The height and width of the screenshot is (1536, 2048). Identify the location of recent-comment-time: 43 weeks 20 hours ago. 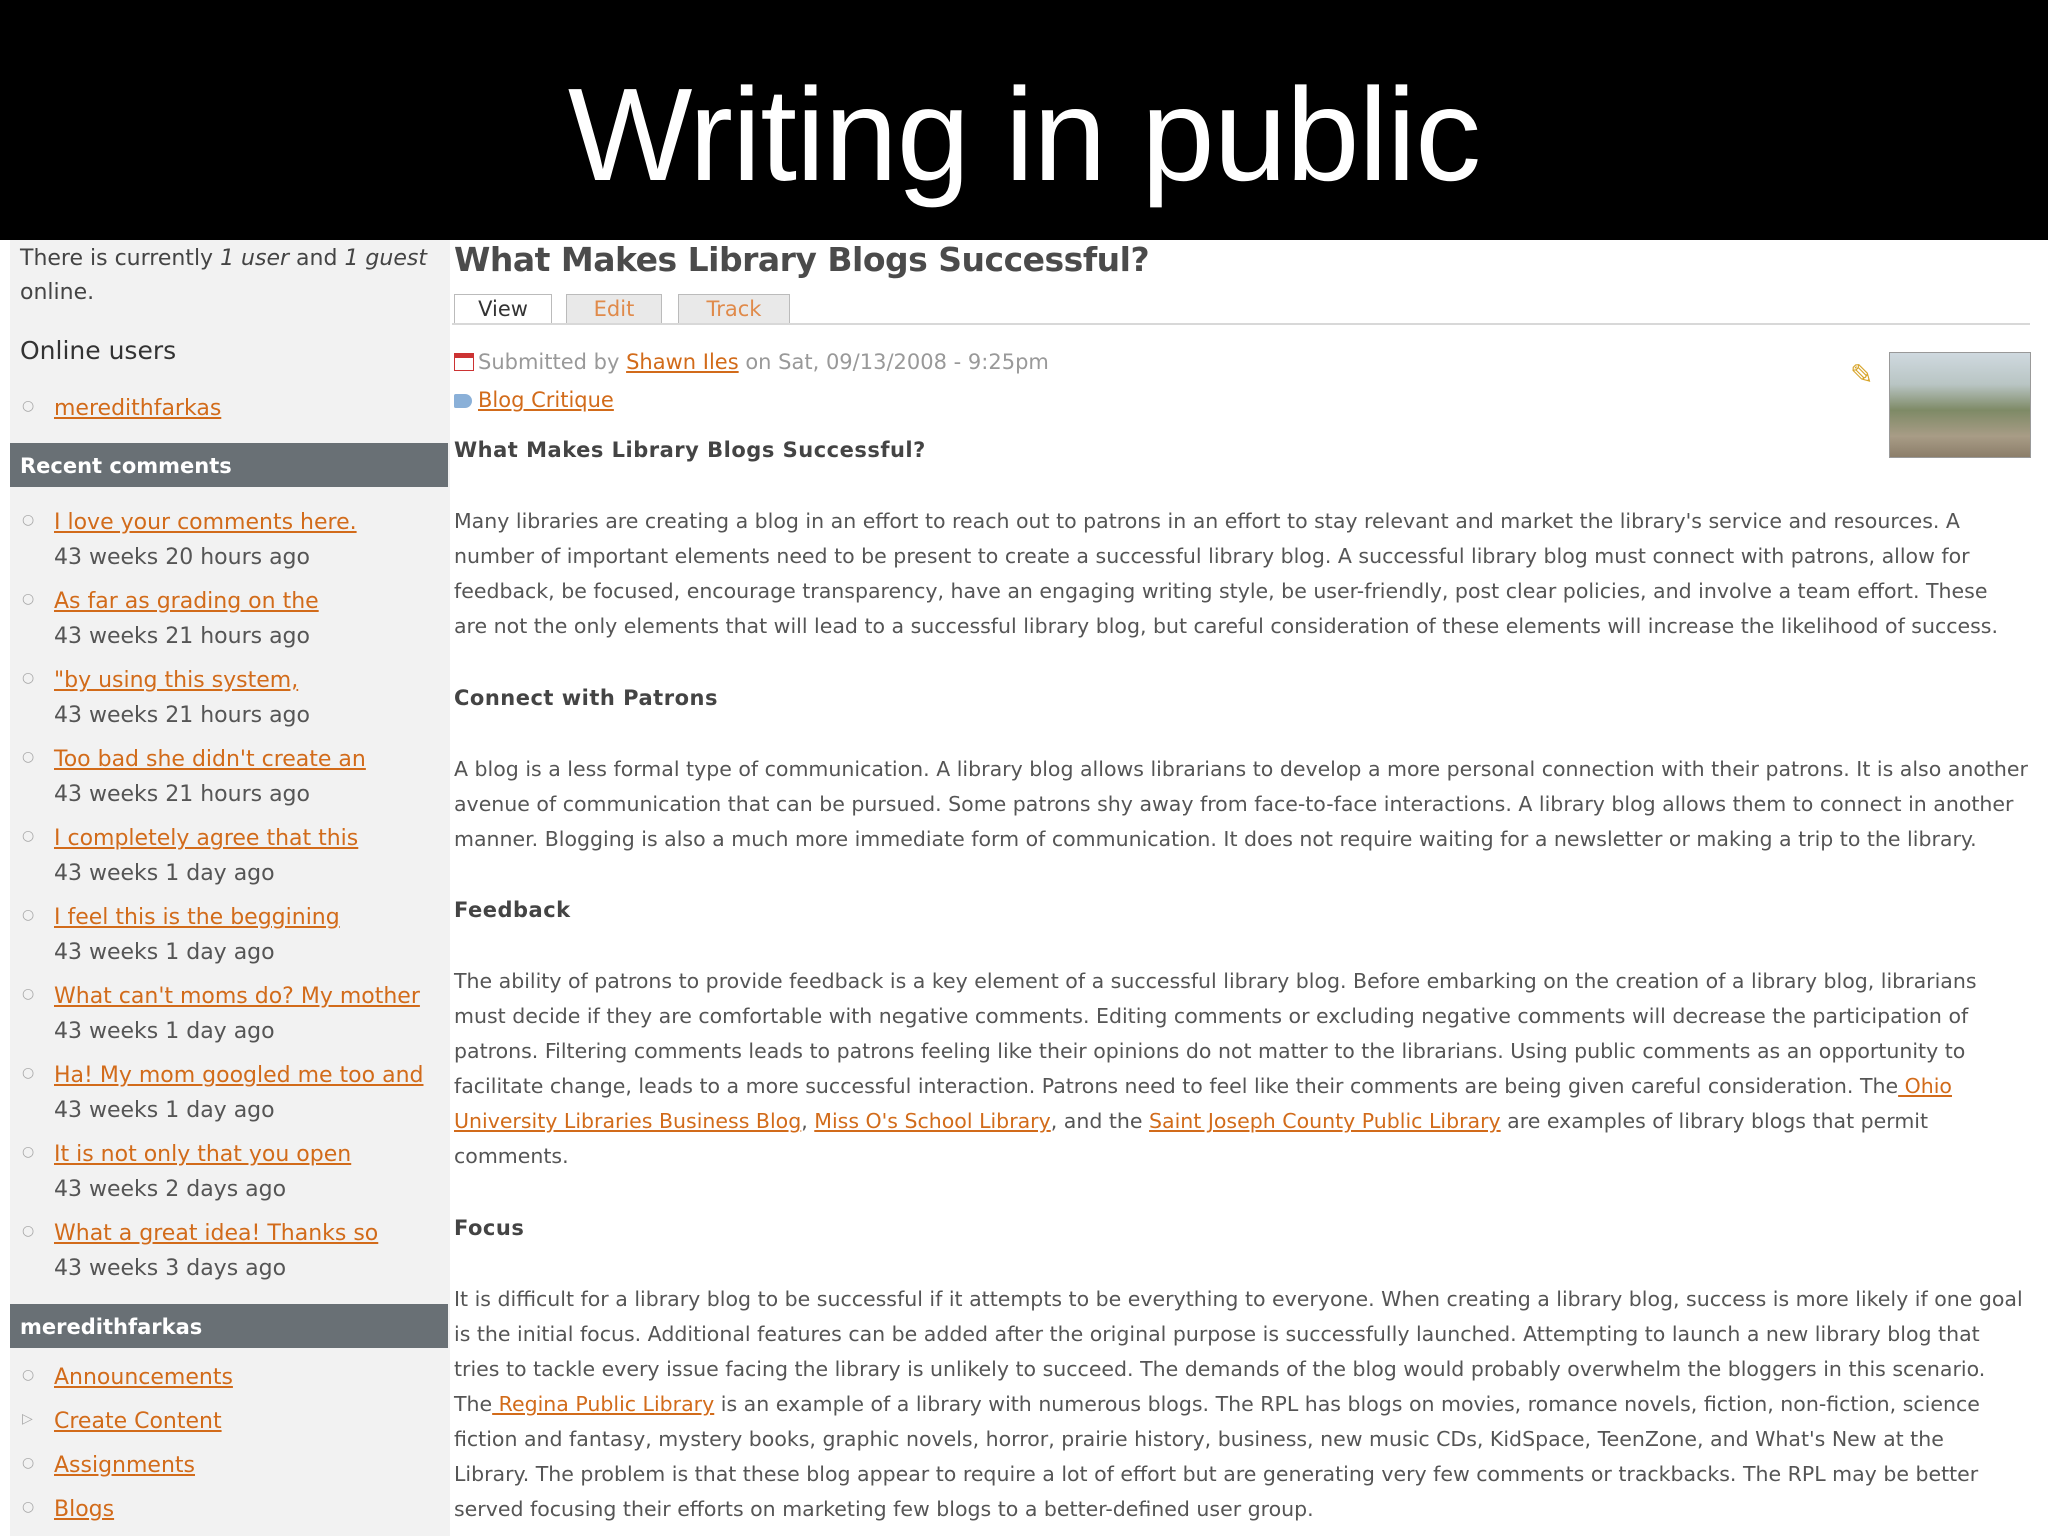
(182, 557).